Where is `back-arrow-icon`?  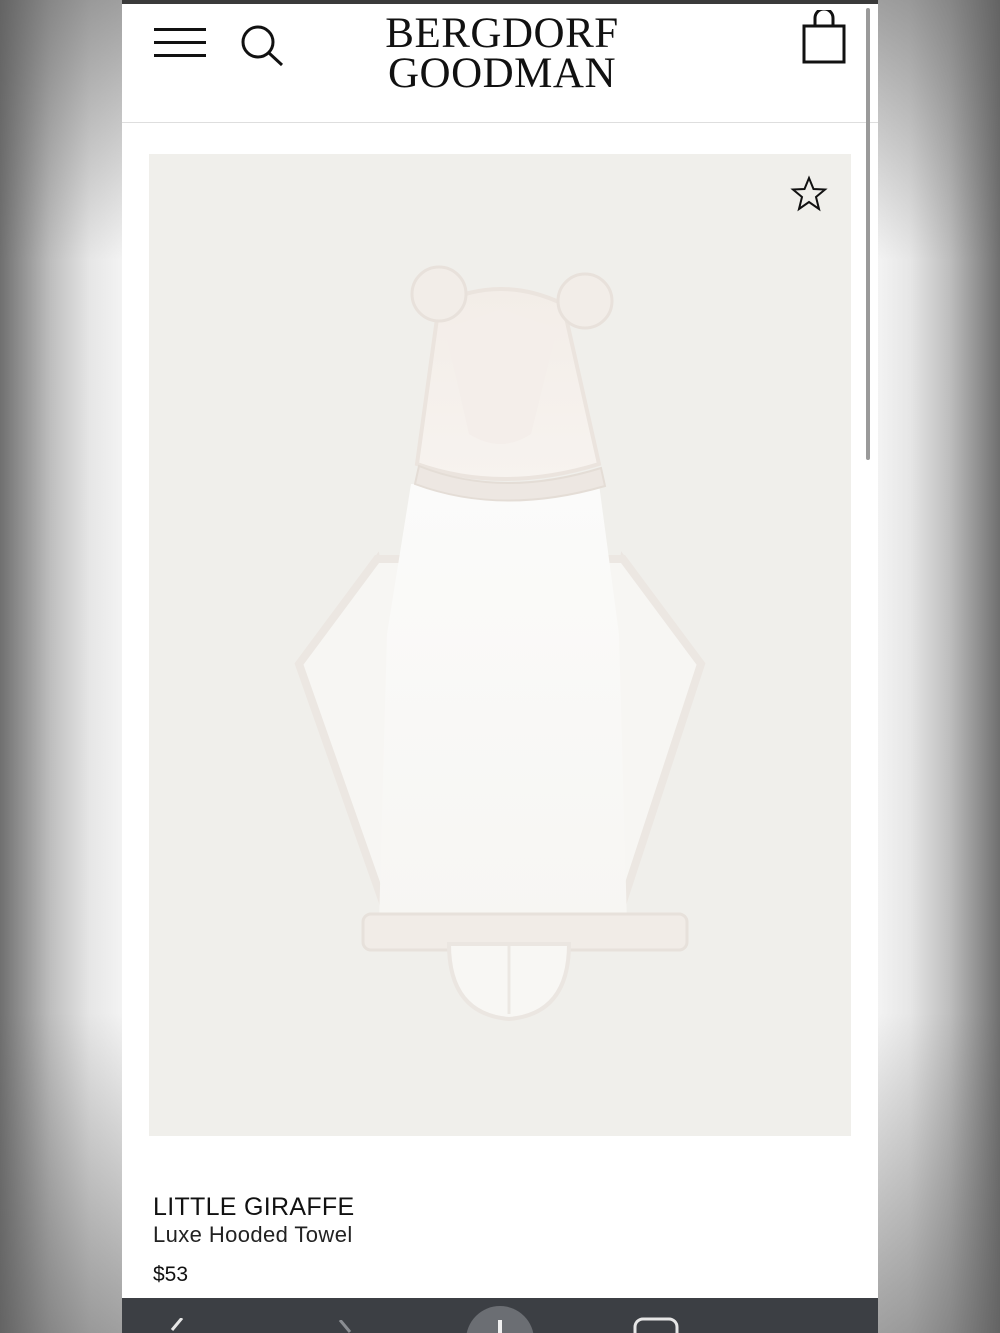 back-arrow-icon is located at coordinates (174, 1325).